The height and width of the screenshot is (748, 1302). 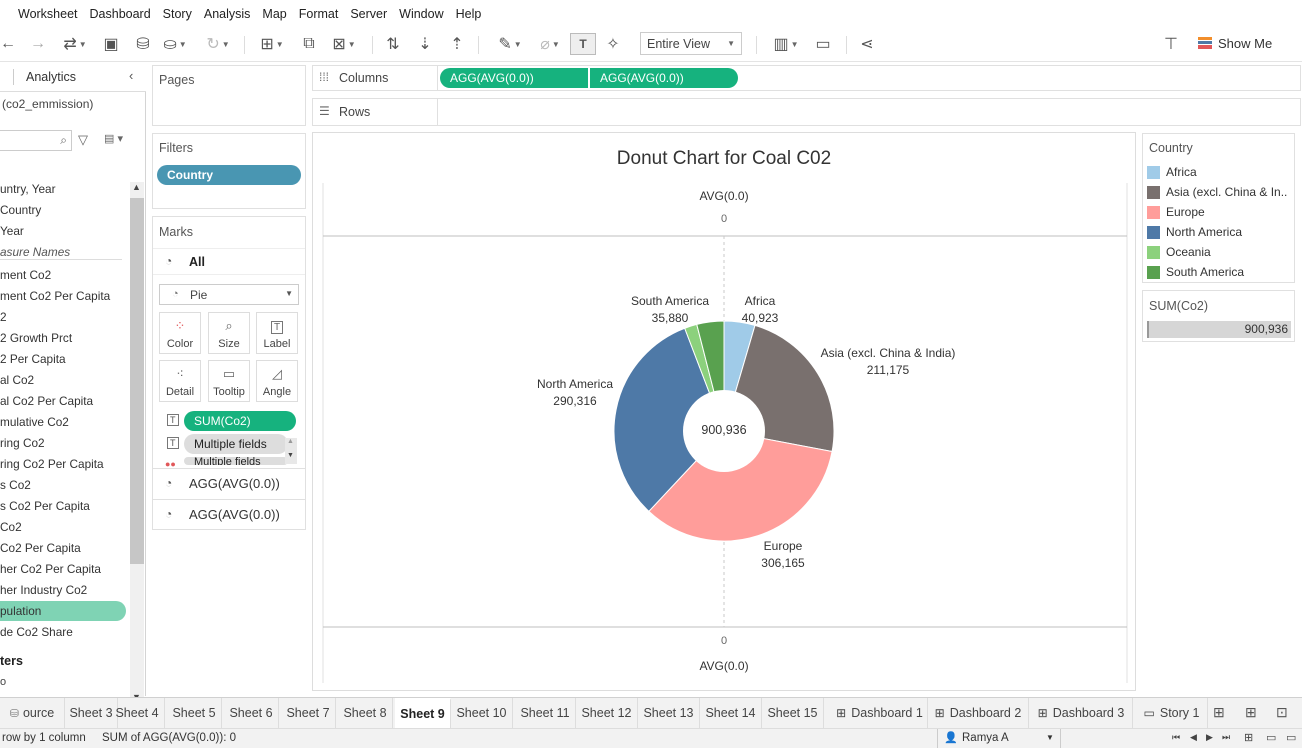 What do you see at coordinates (880, 713) in the screenshot?
I see `tab-dashboard-1: ⊞ Dashboard 1` at bounding box center [880, 713].